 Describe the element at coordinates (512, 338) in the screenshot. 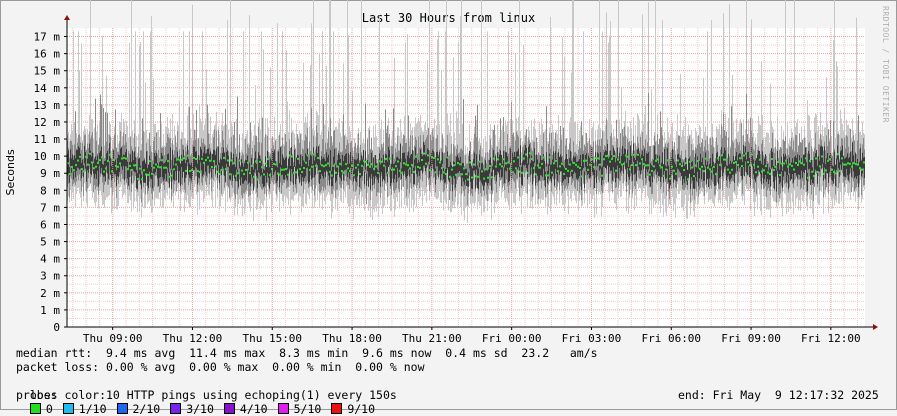

I see `x-tick-label: Fri 00:00` at that location.